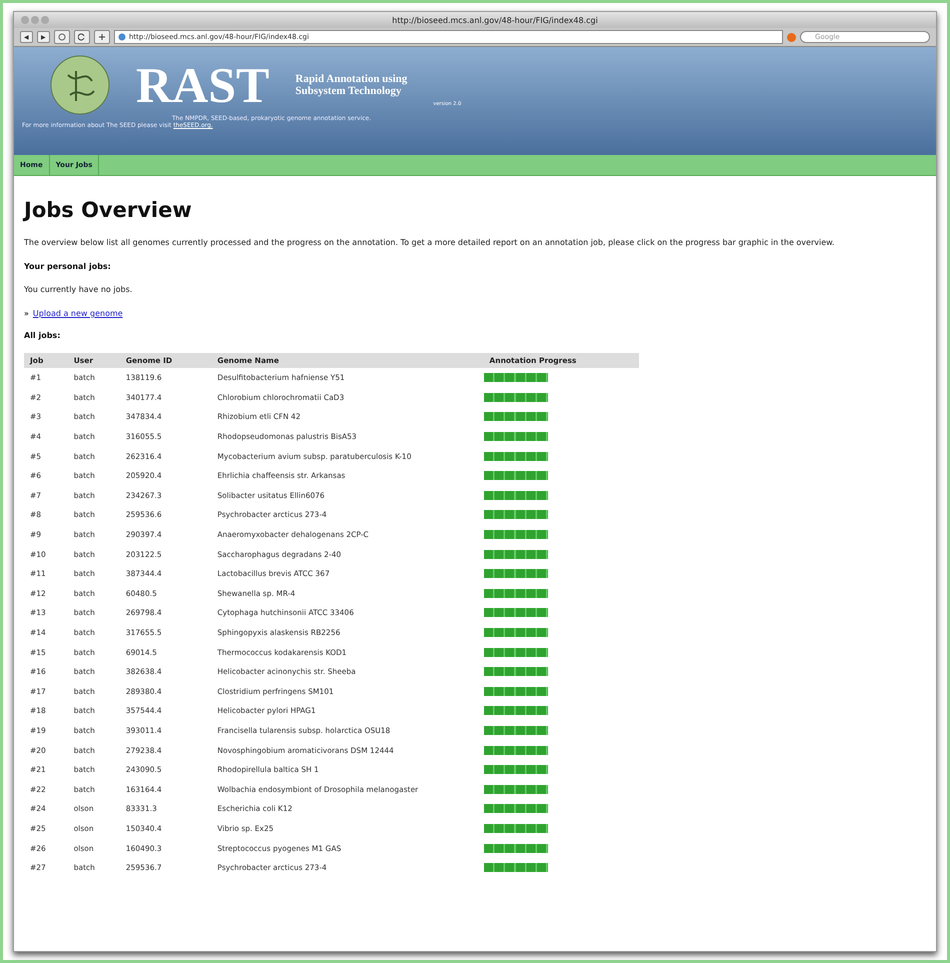  I want to click on section-heading: Your personal jobs:, so click(68, 266).